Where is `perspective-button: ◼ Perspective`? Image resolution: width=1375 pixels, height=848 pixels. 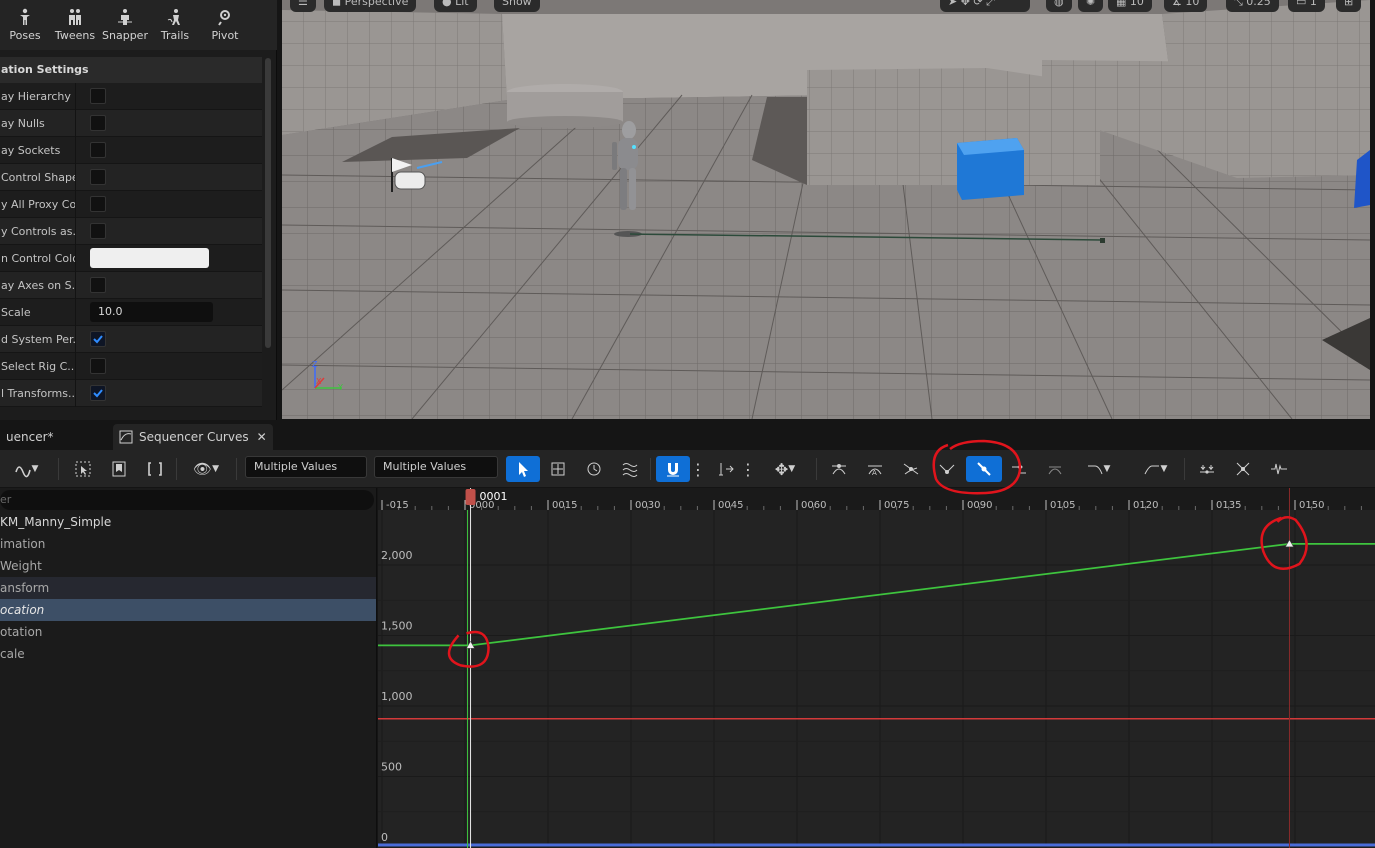
perspective-button: ◼ Perspective is located at coordinates (370, 6).